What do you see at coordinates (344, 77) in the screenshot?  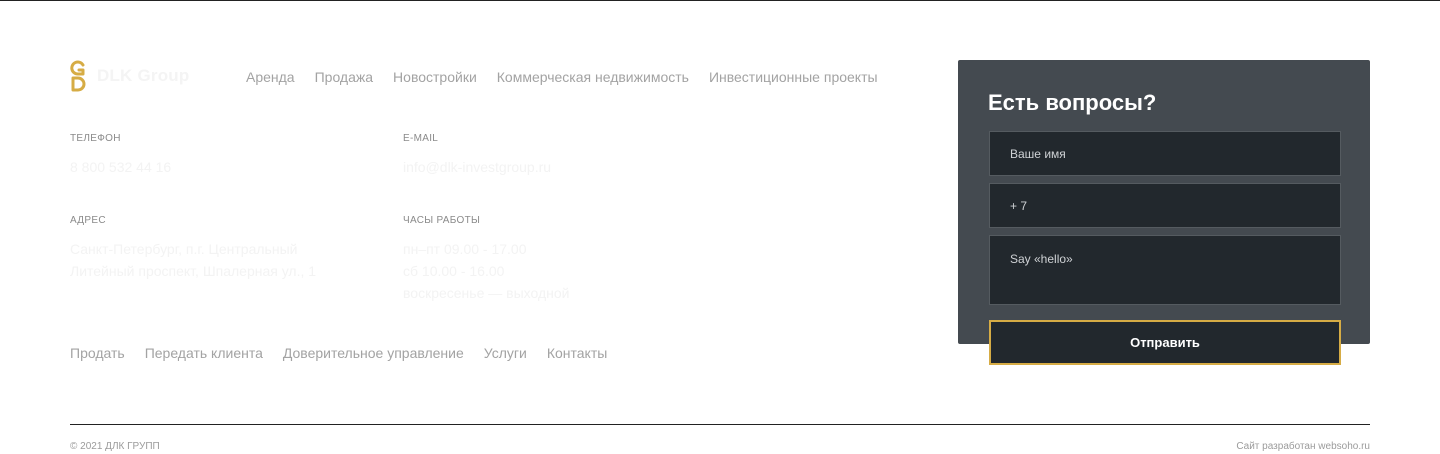 I see `nav-link-sale: Продажа` at bounding box center [344, 77].